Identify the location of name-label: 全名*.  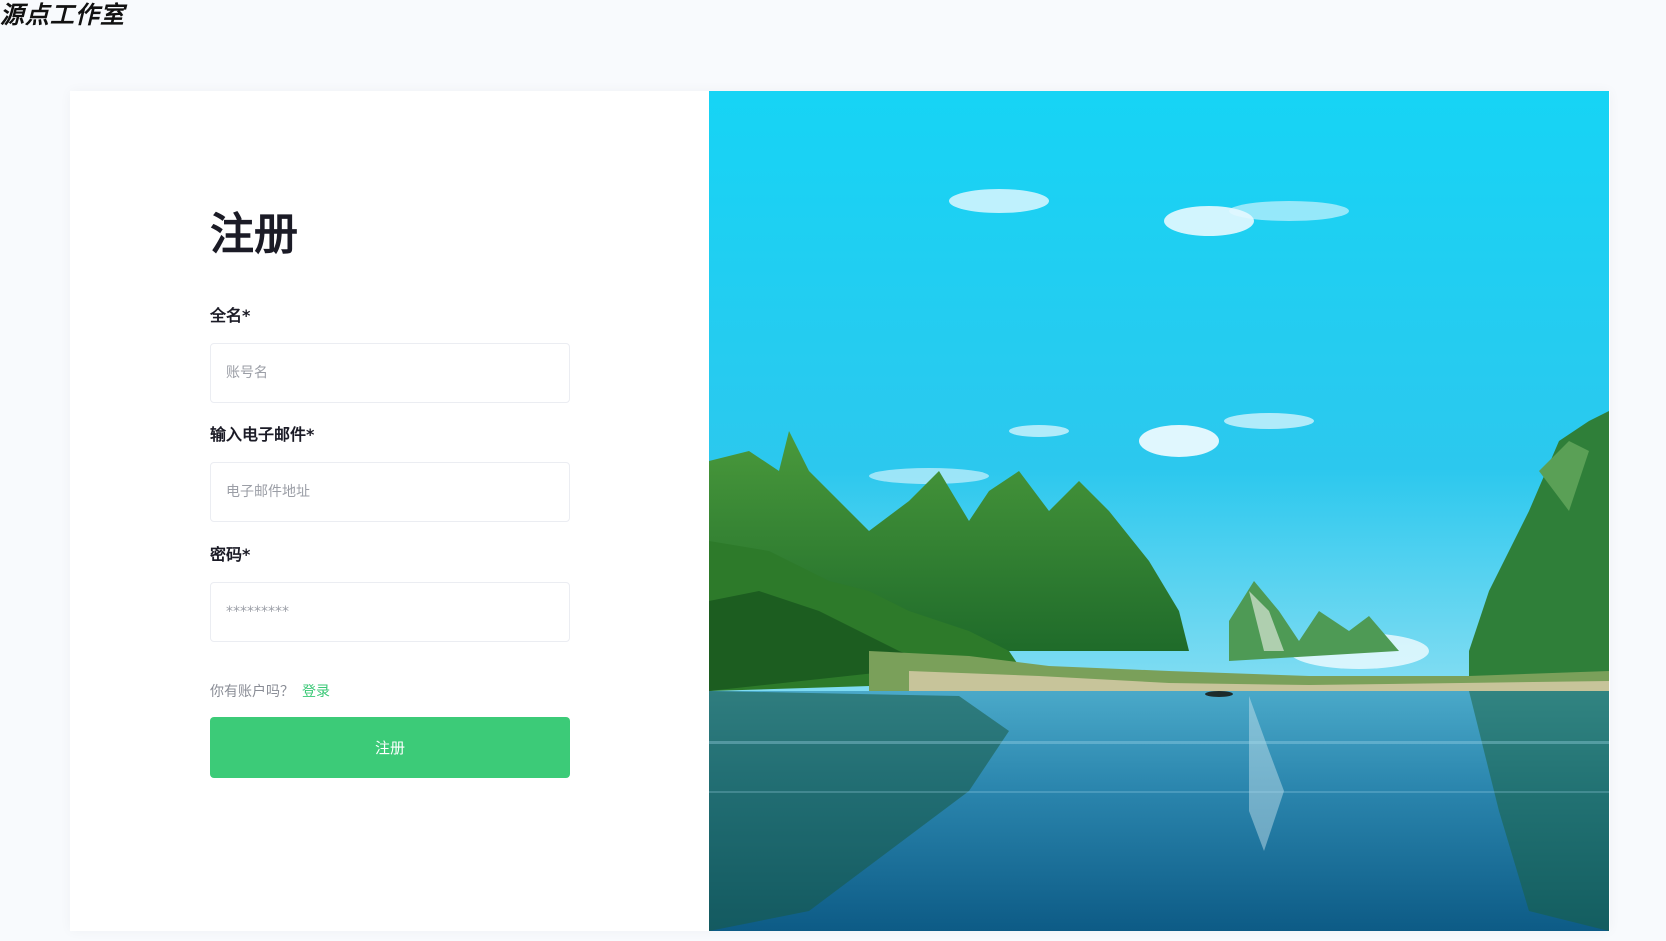
(230, 315).